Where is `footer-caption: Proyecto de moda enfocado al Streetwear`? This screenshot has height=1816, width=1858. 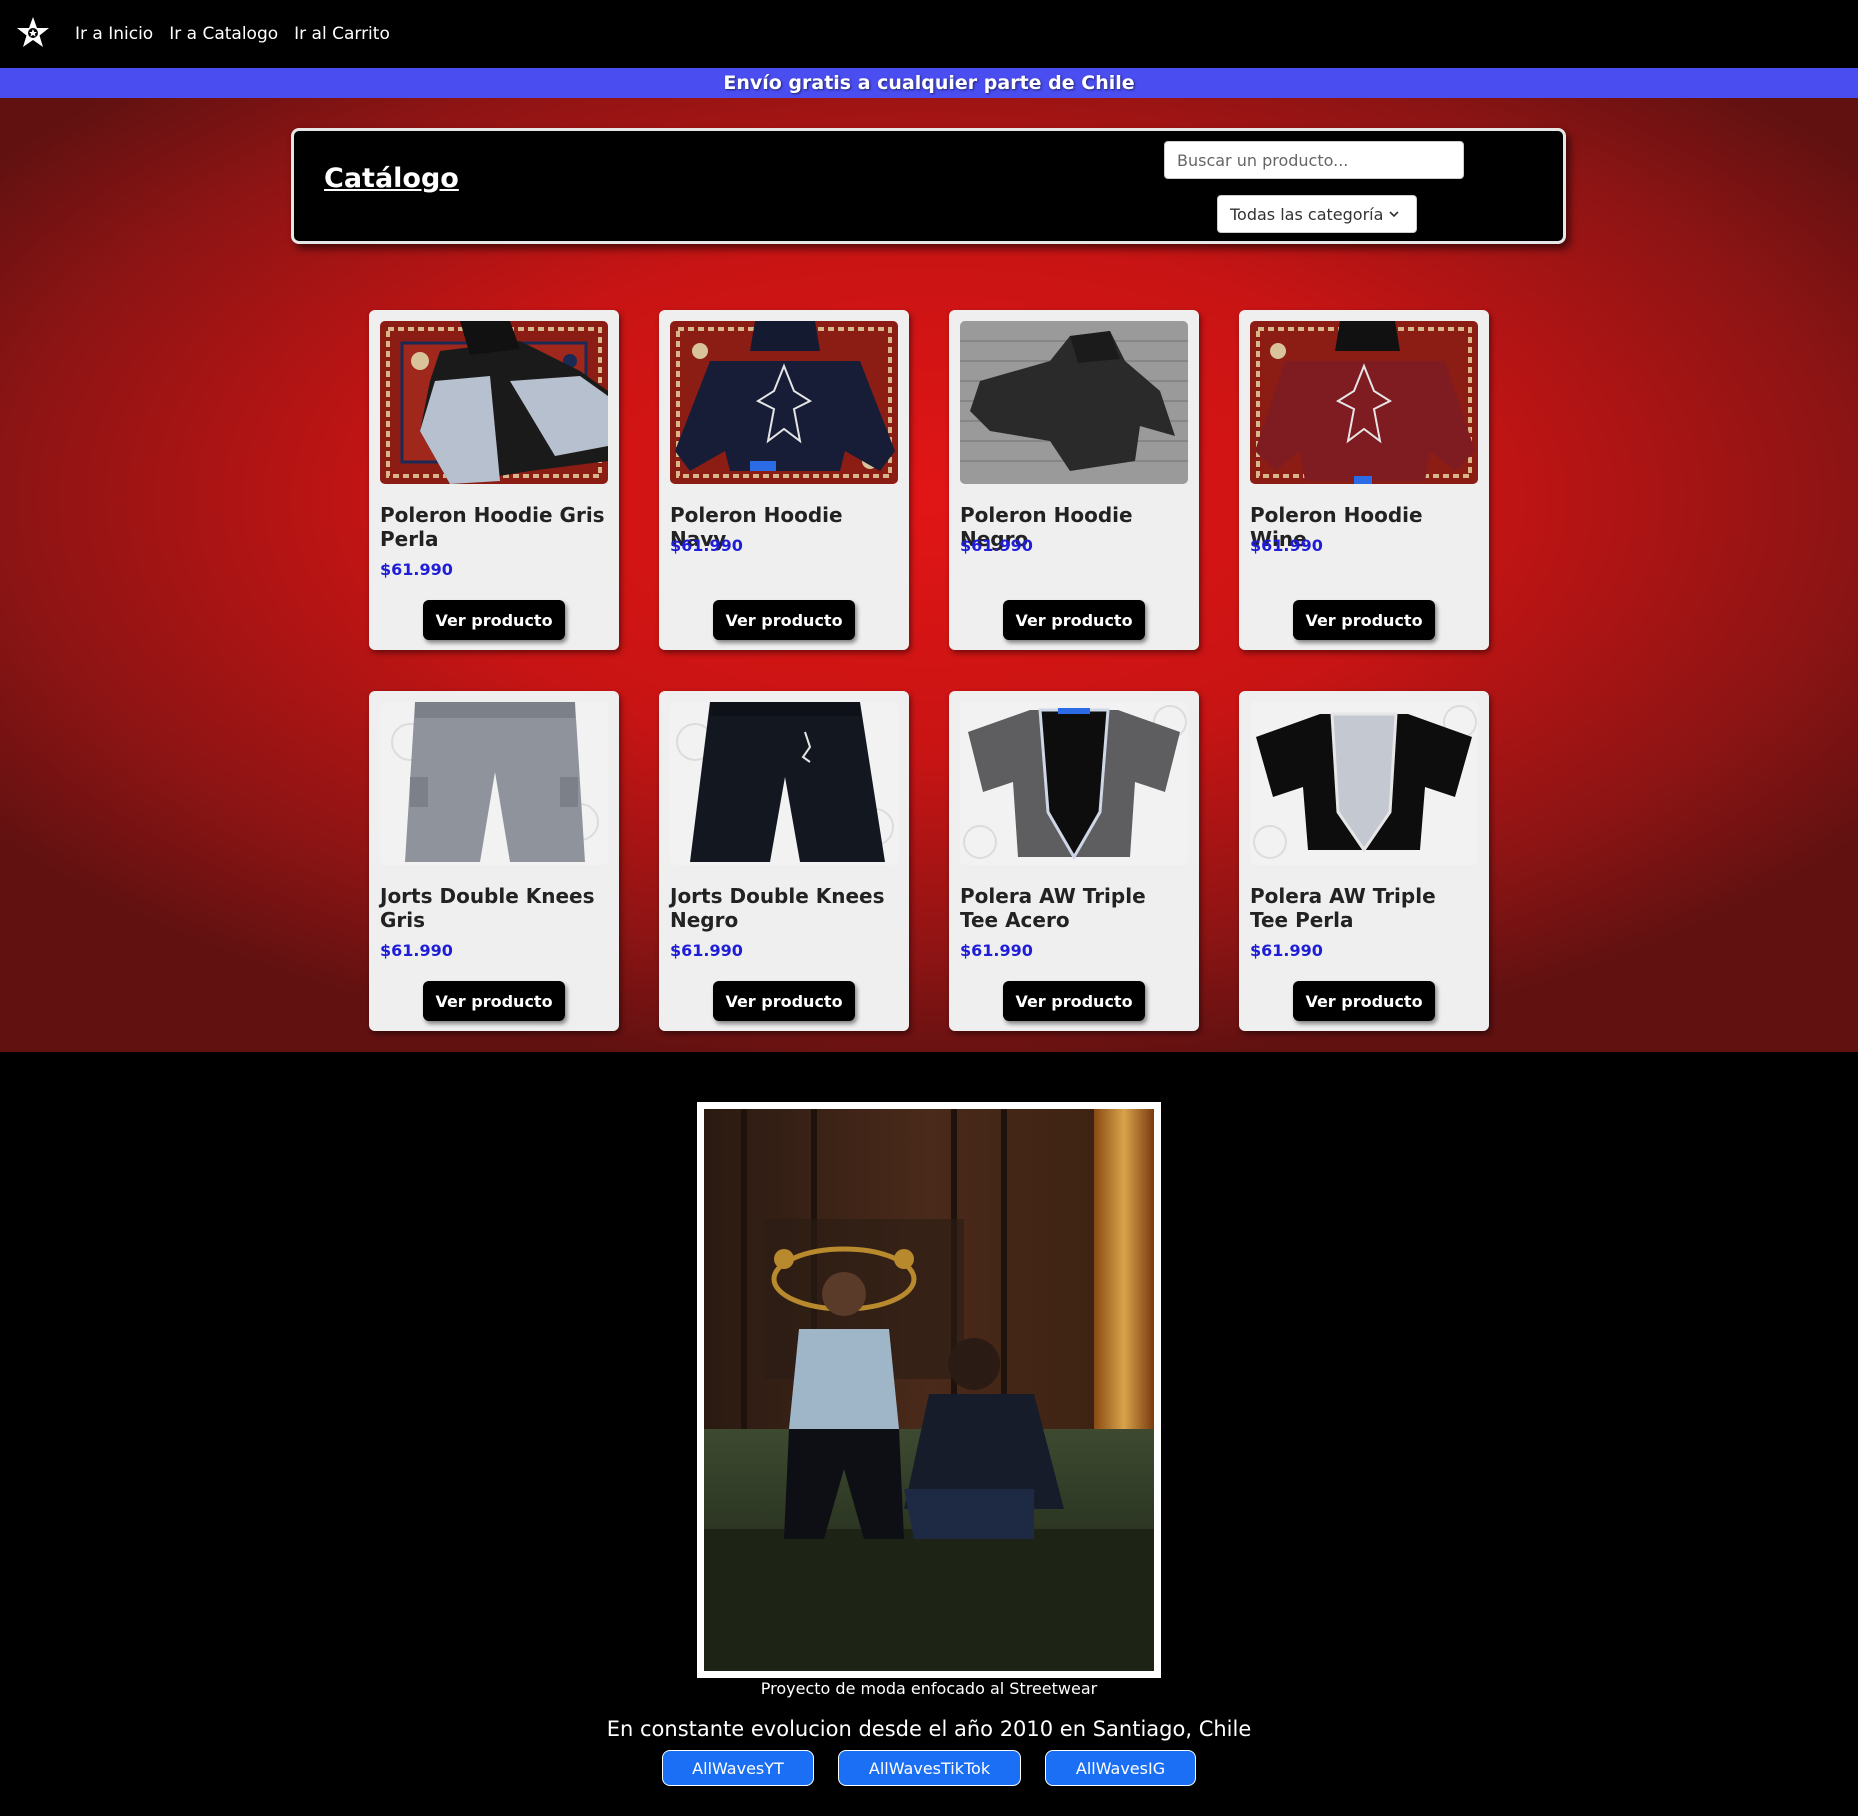 footer-caption: Proyecto de moda enfocado al Streetwear is located at coordinates (929, 1688).